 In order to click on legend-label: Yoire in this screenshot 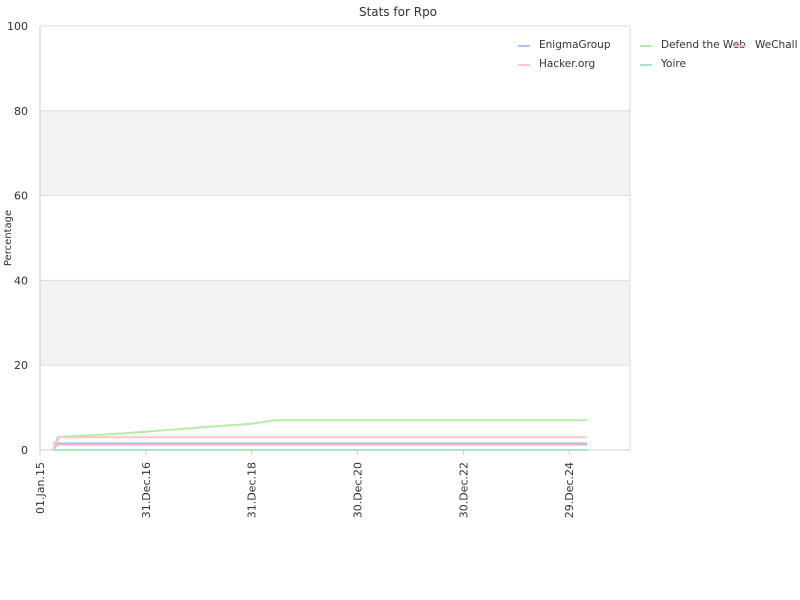, I will do `click(673, 64)`.